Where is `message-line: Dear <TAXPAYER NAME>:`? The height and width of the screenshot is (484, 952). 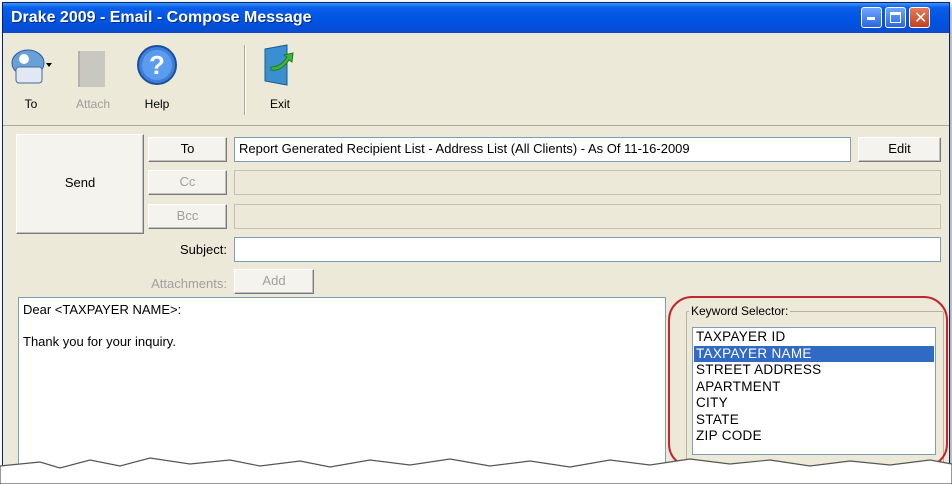
message-line: Dear <TAXPAYER NAME>: is located at coordinates (102, 309).